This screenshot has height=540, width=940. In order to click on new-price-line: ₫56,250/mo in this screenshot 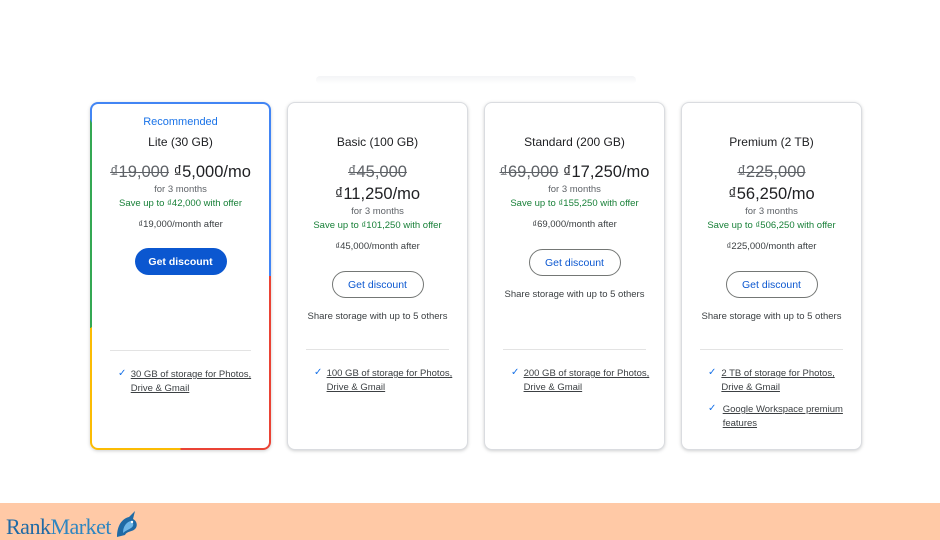, I will do `click(771, 194)`.